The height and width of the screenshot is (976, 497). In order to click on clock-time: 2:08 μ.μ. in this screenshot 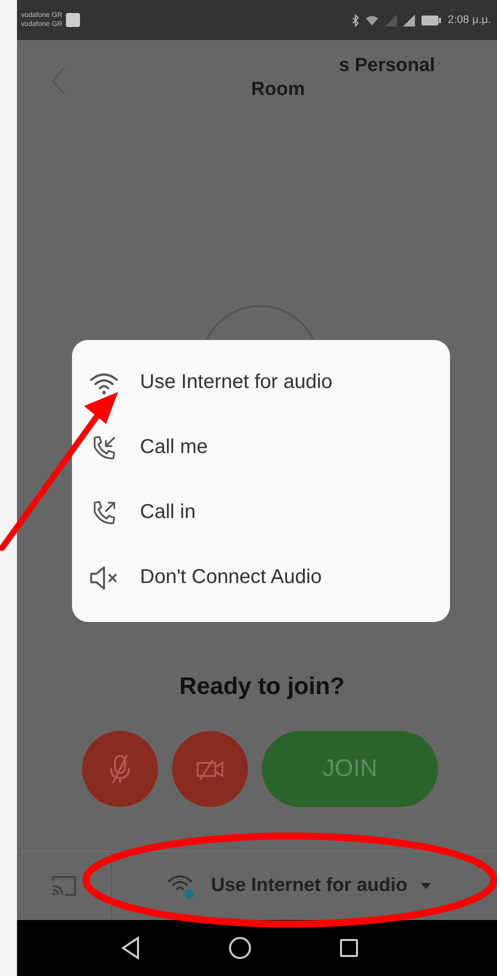, I will do `click(469, 20)`.